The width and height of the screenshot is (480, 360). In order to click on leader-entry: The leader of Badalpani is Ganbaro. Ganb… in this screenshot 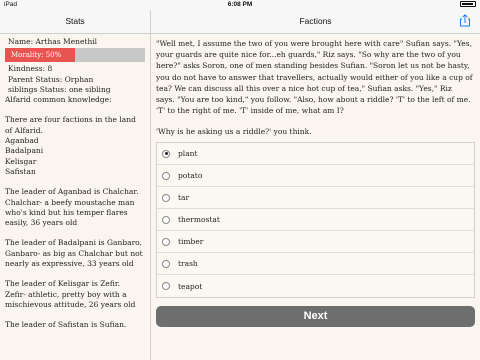, I will do `click(75, 253)`.